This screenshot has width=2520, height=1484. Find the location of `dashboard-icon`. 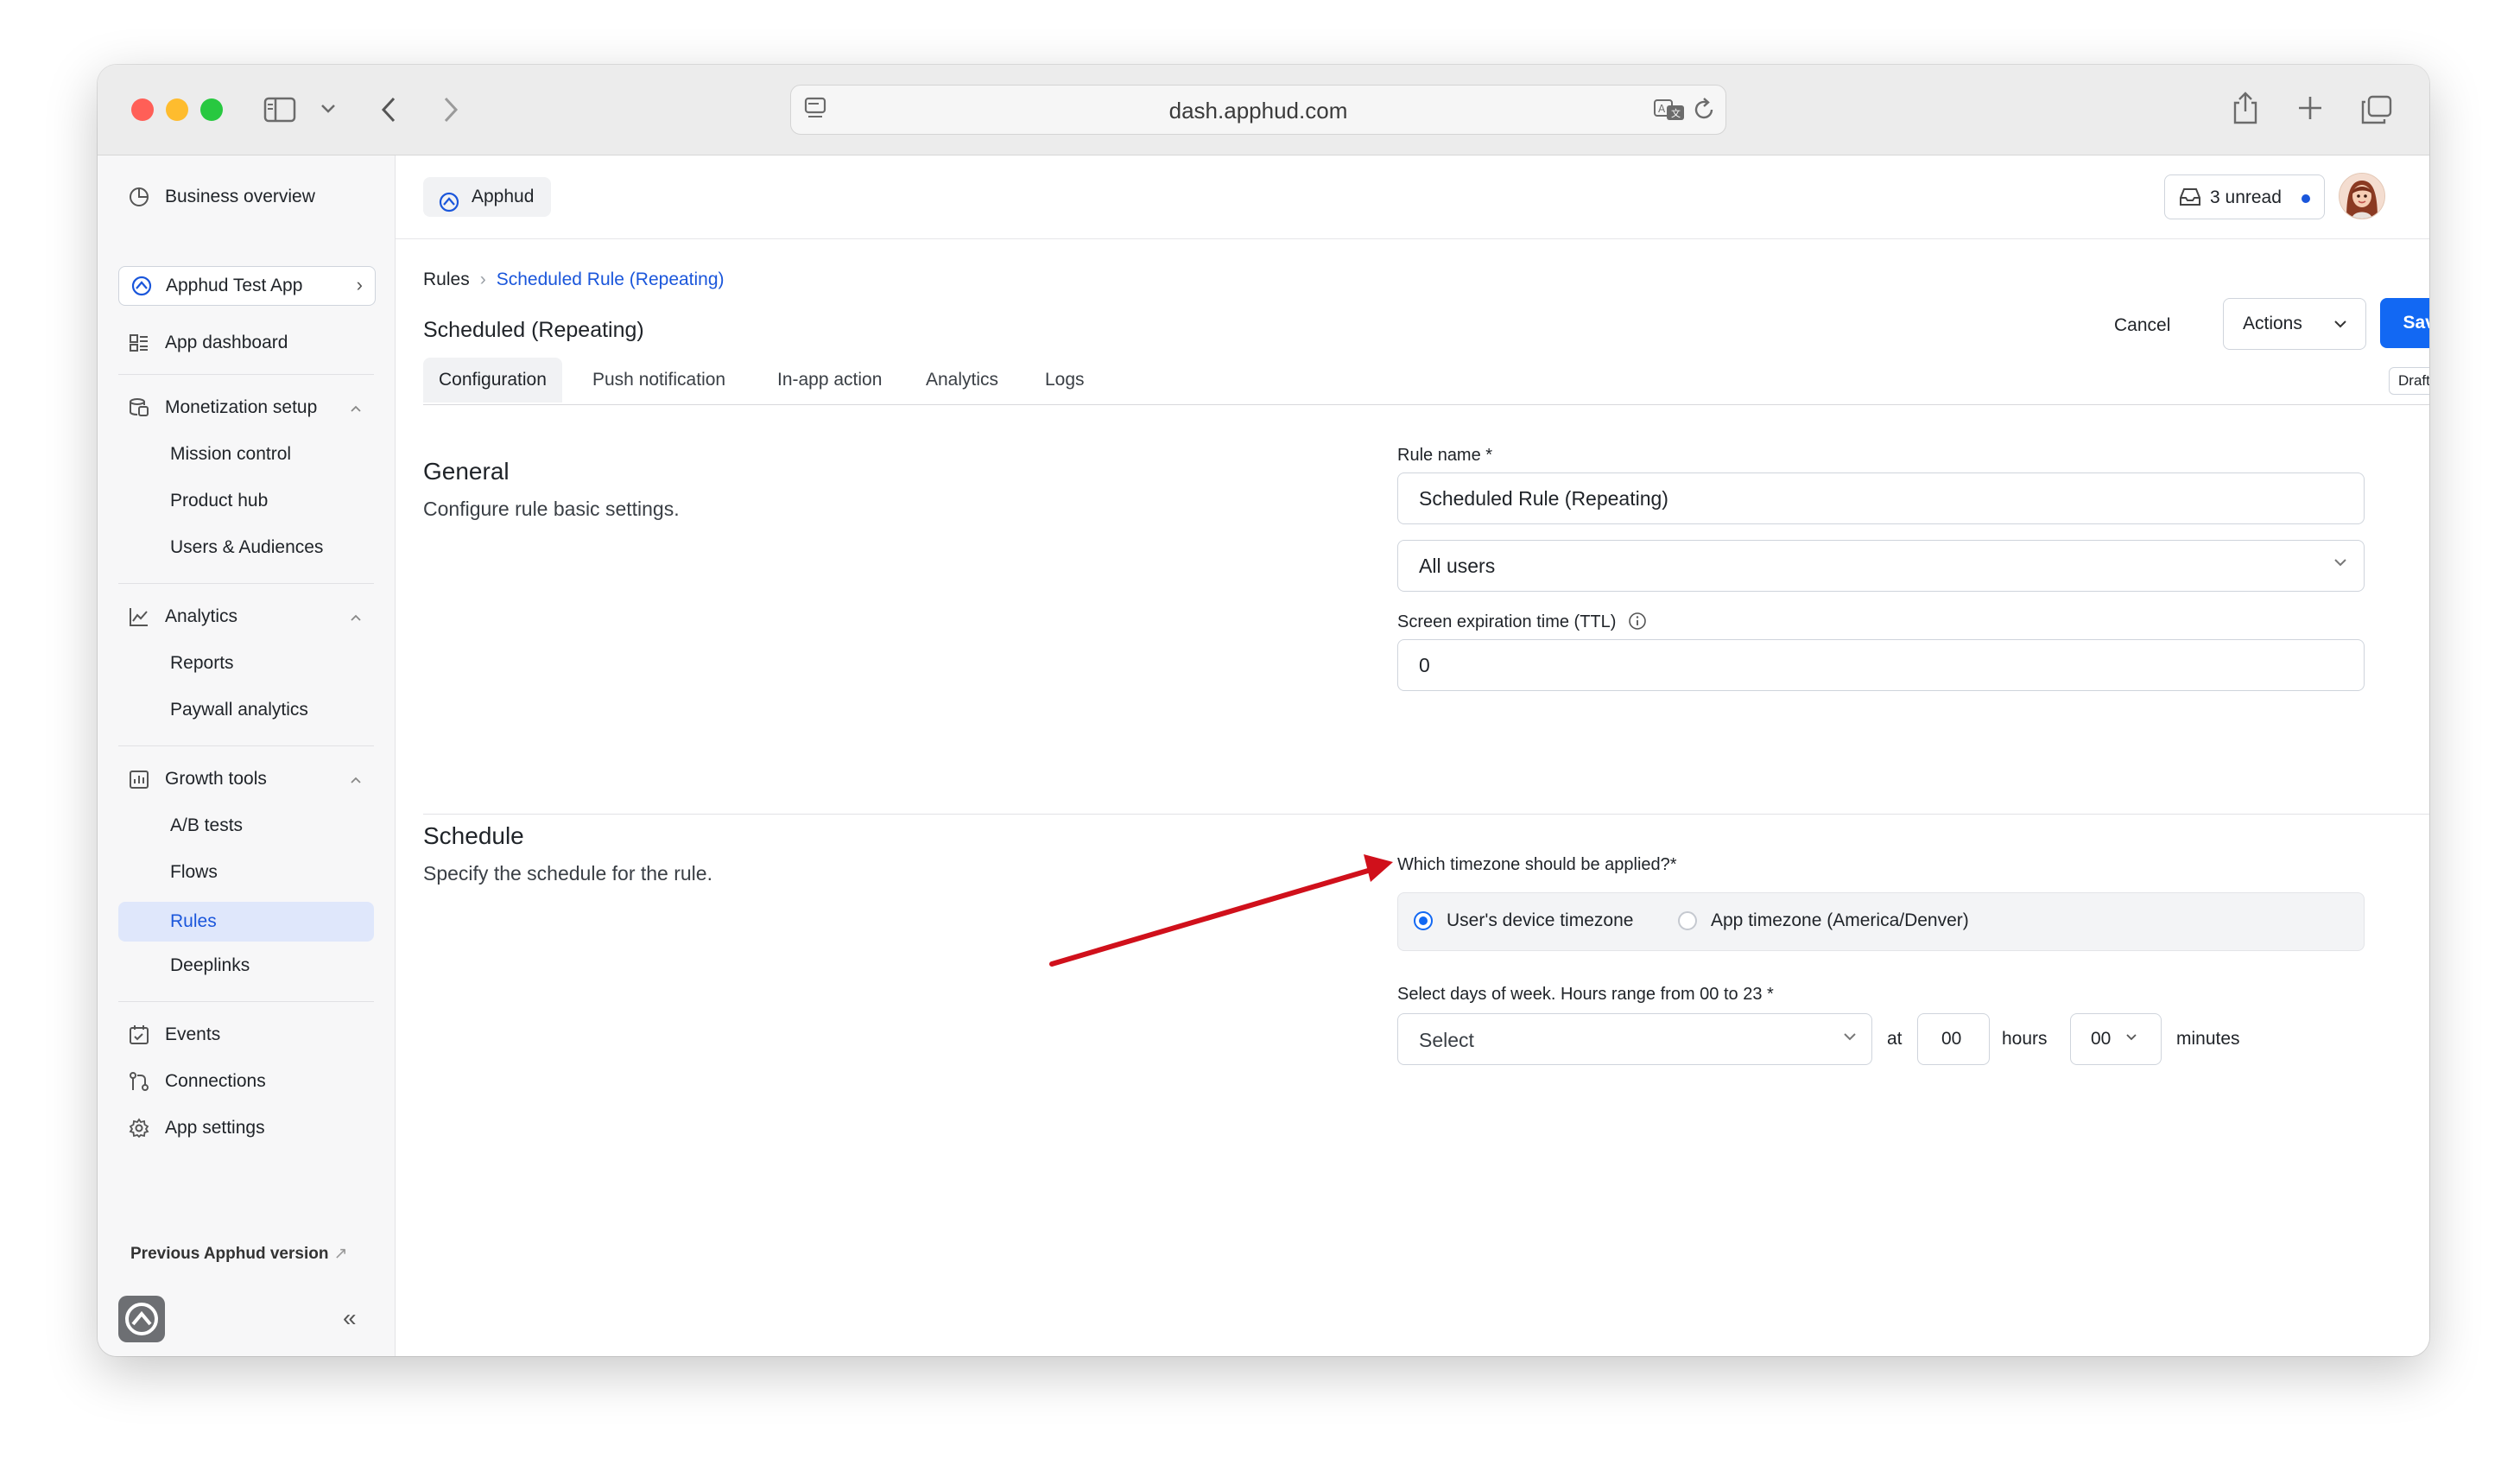

dashboard-icon is located at coordinates (139, 343).